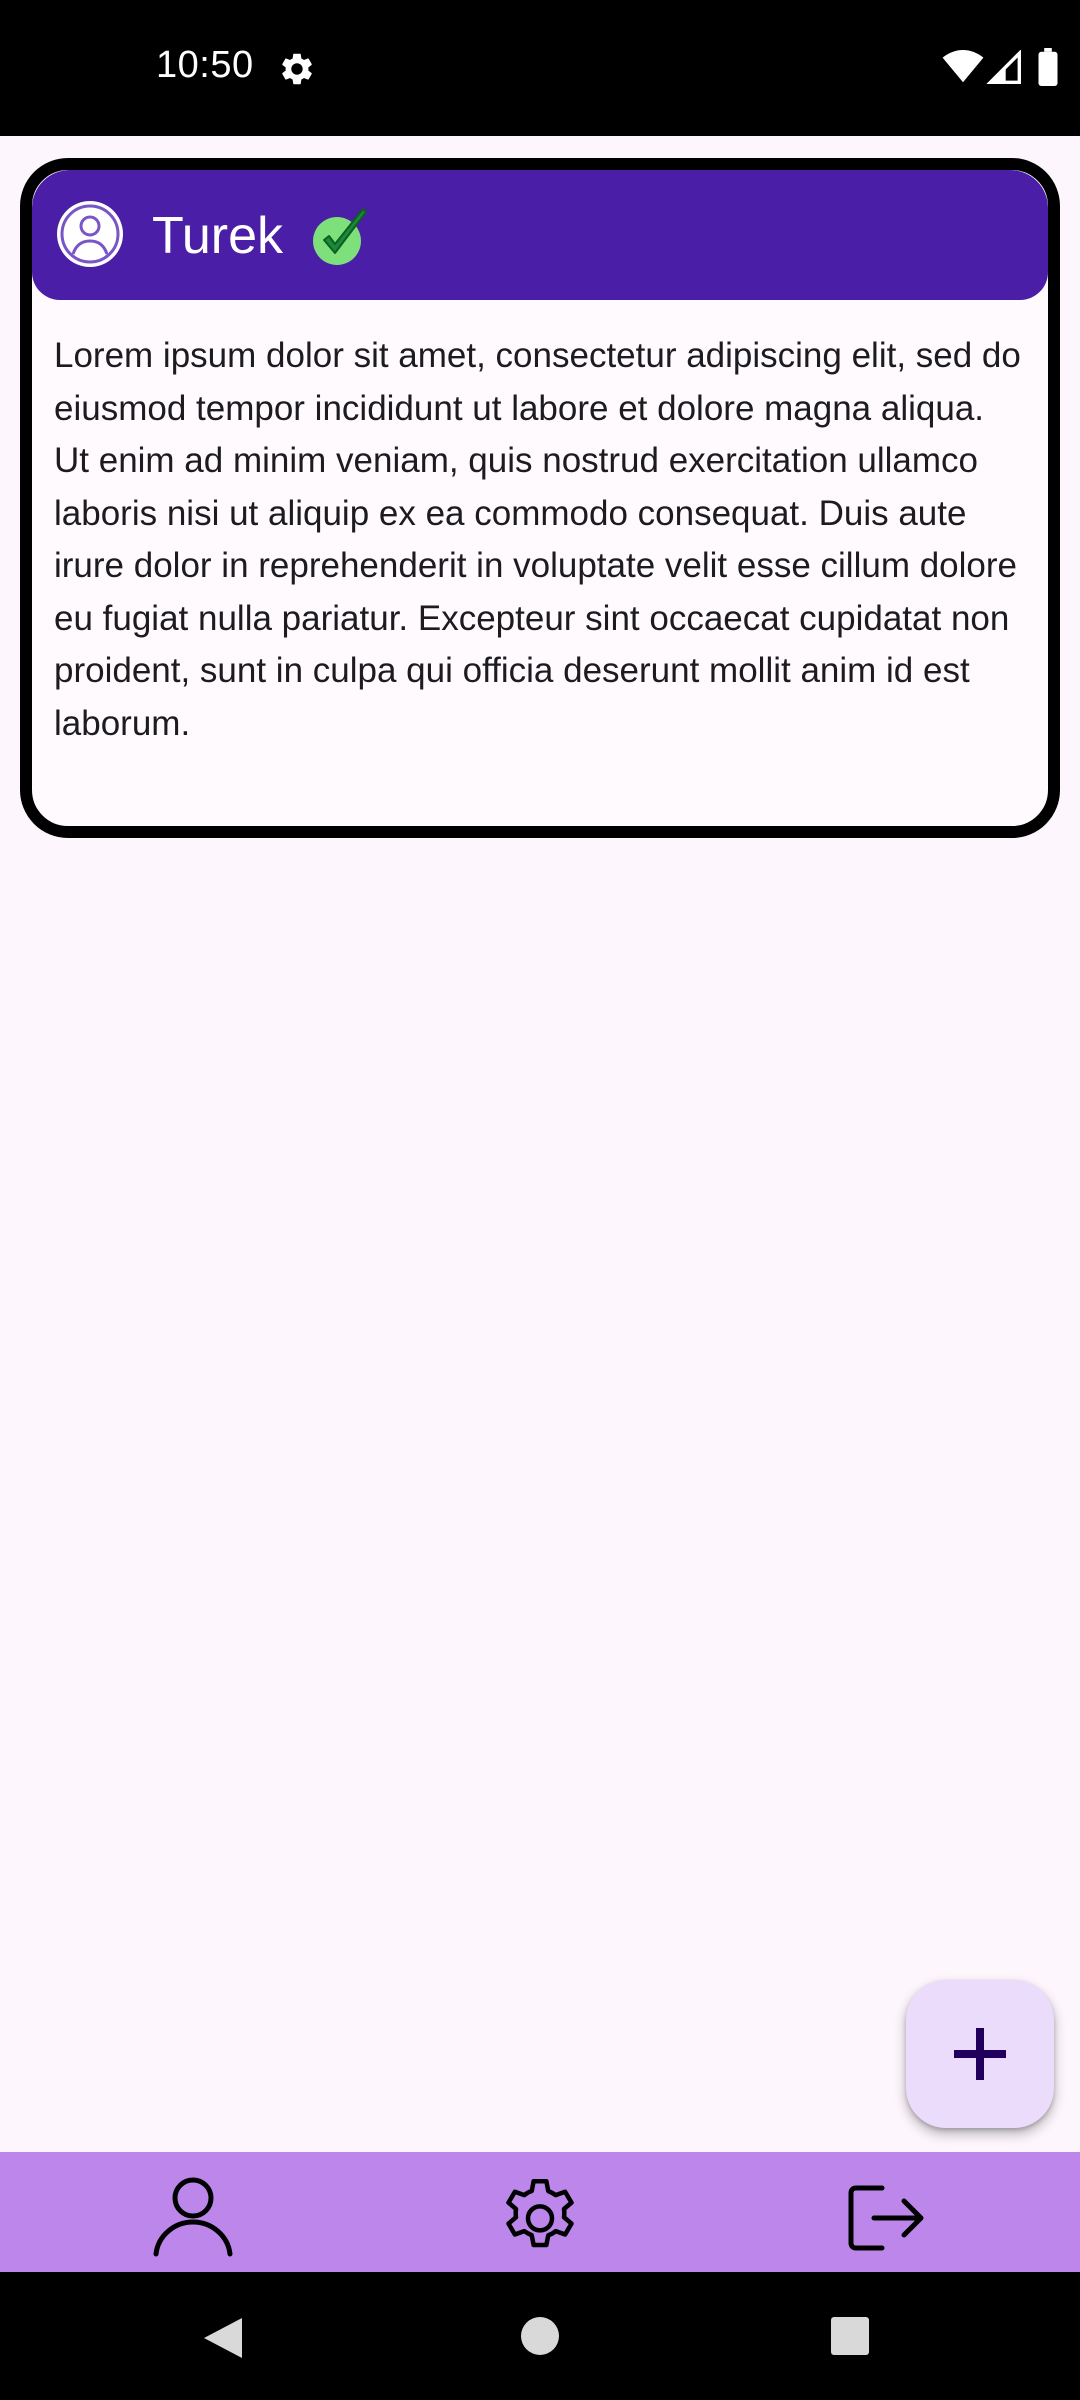 This screenshot has width=1080, height=2400. Describe the element at coordinates (205, 65) in the screenshot. I see `status-time: 10:50` at that location.